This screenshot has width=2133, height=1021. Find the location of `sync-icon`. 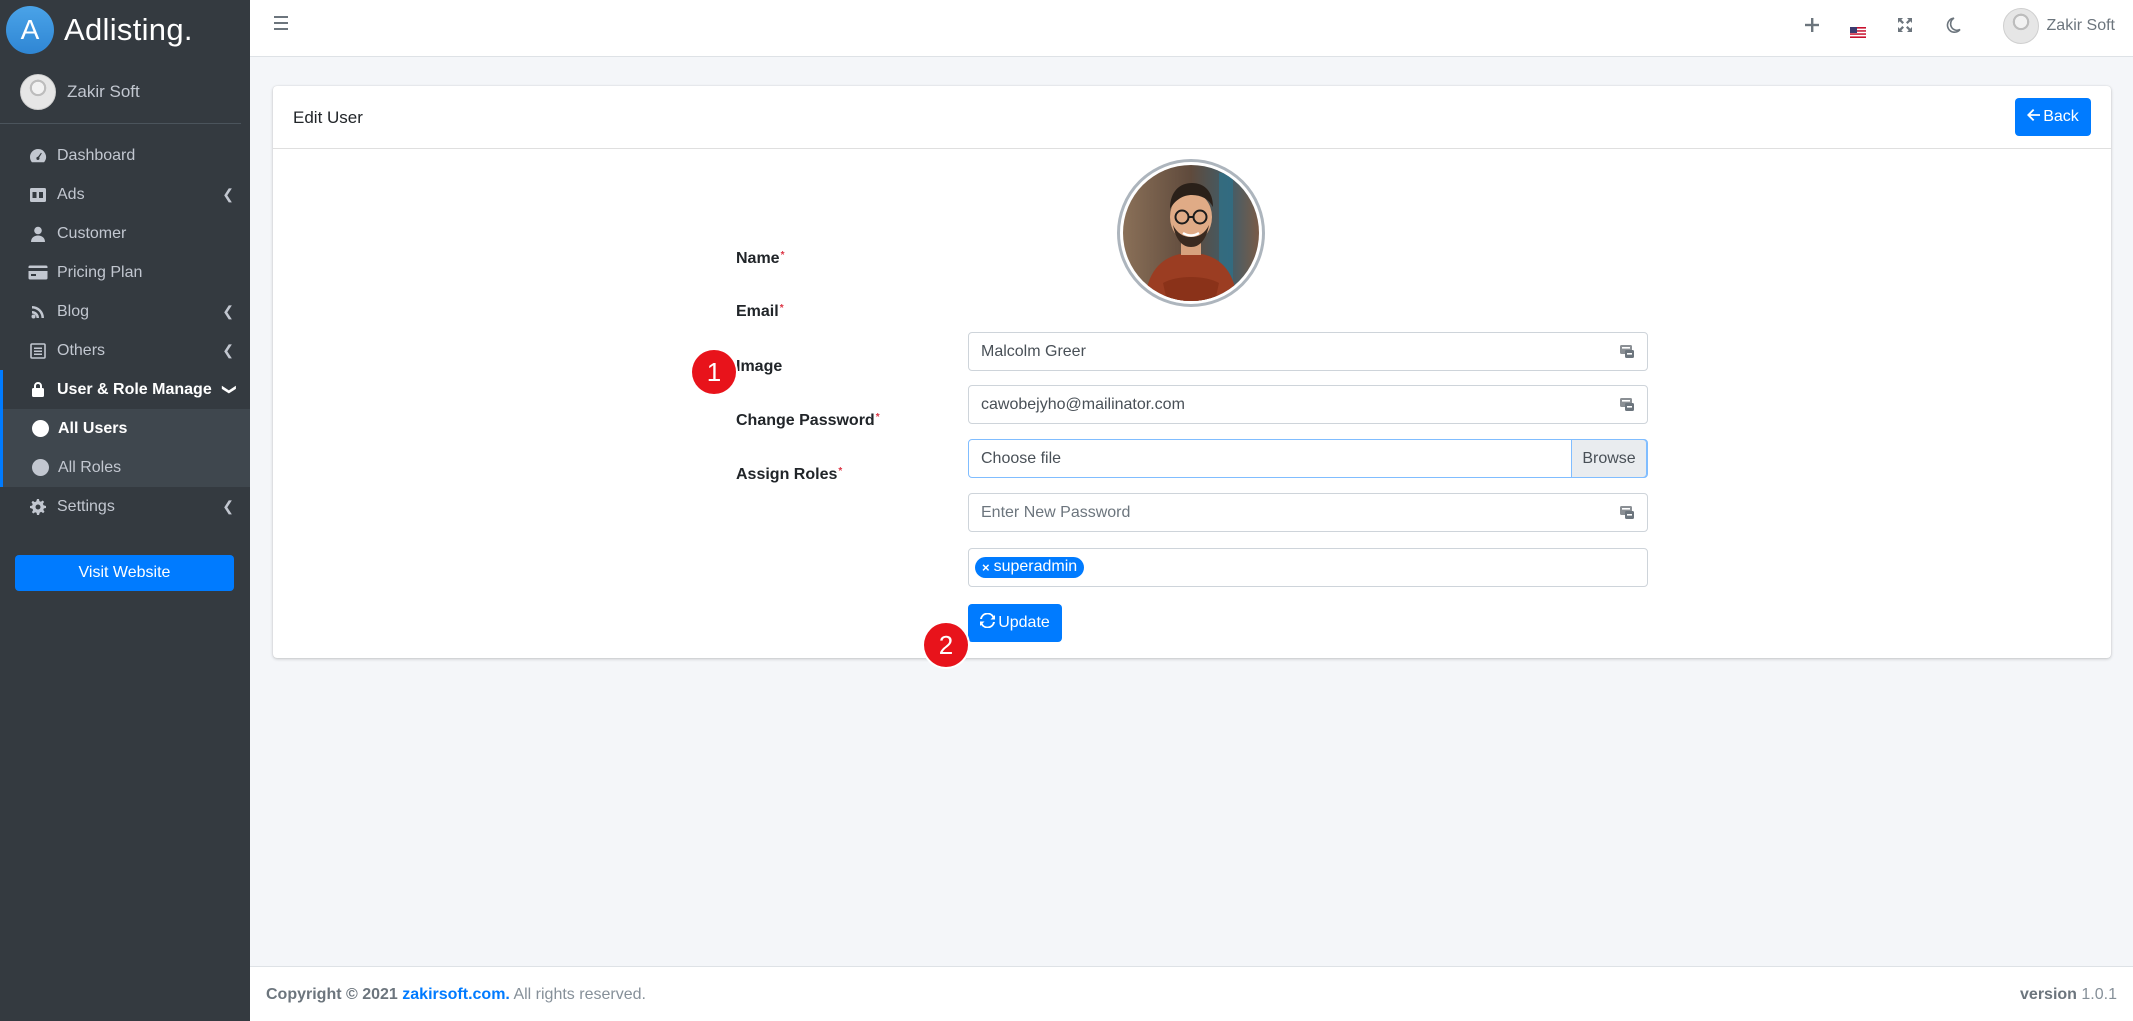

sync-icon is located at coordinates (988, 622).